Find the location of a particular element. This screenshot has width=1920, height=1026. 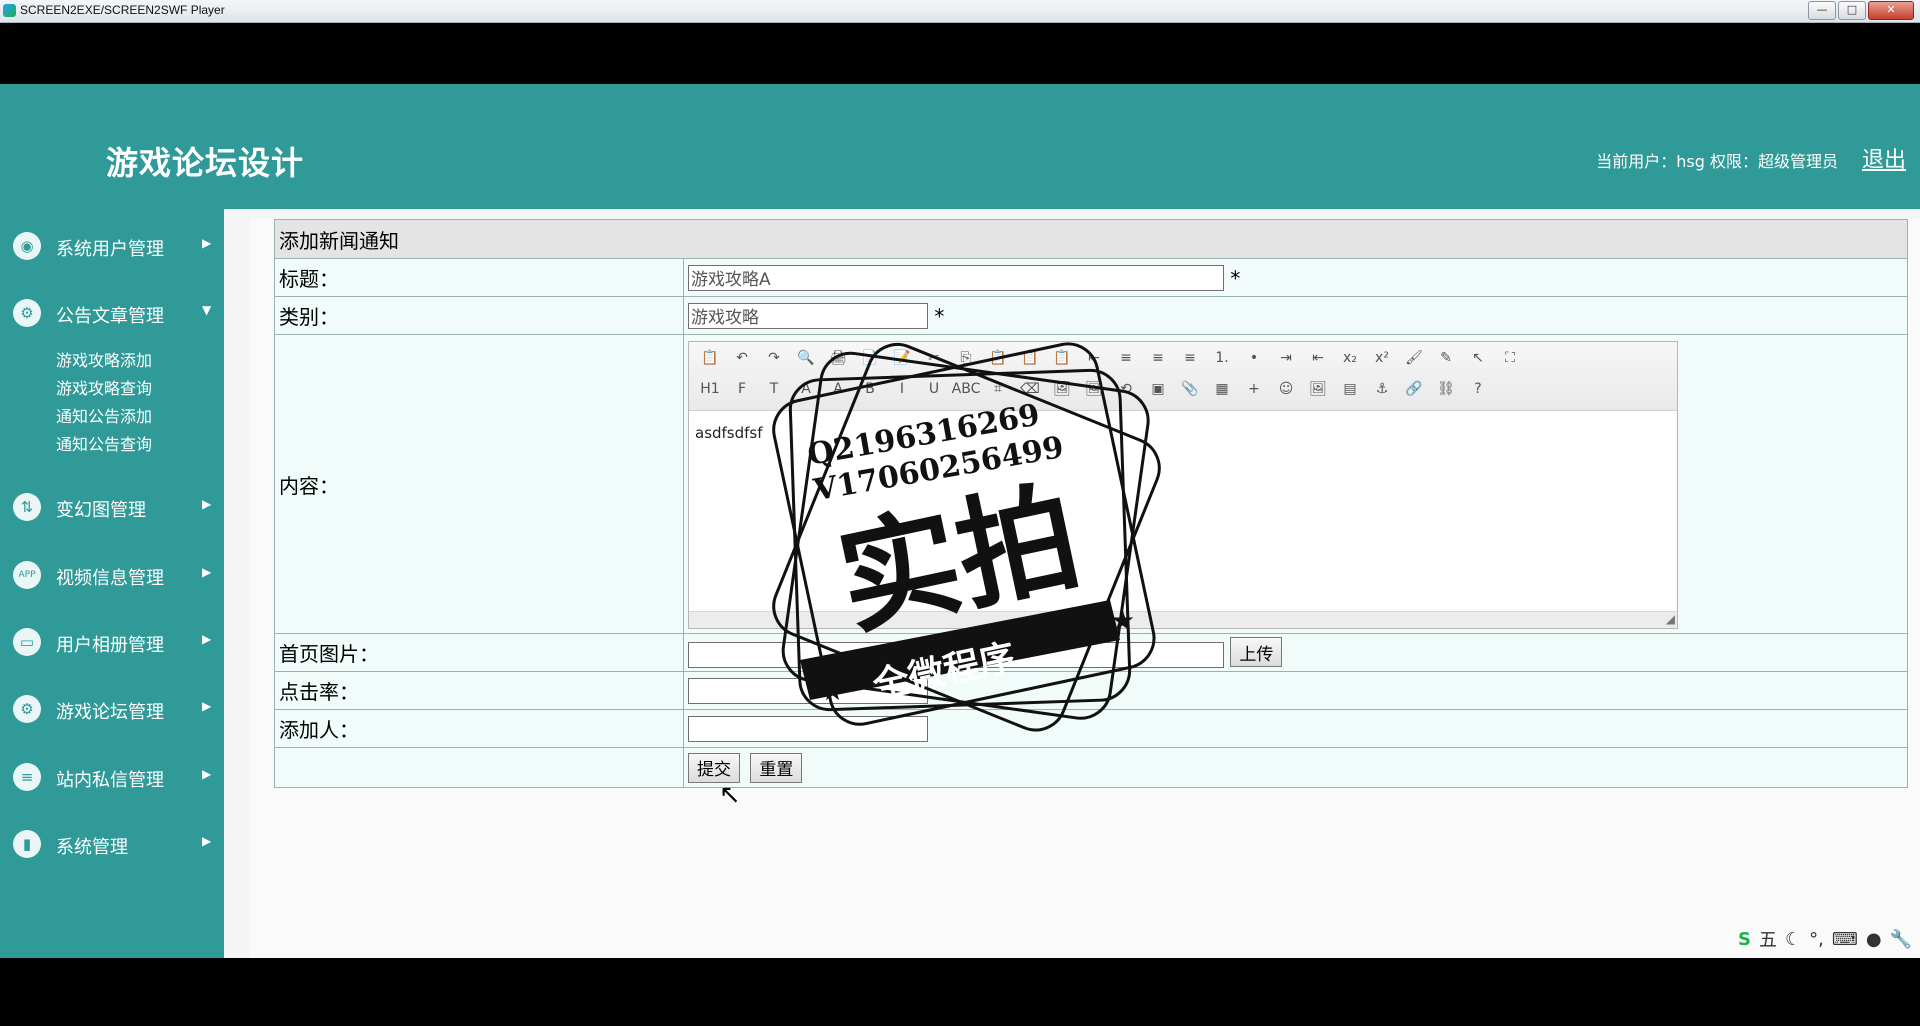

adder-input is located at coordinates (808, 729).